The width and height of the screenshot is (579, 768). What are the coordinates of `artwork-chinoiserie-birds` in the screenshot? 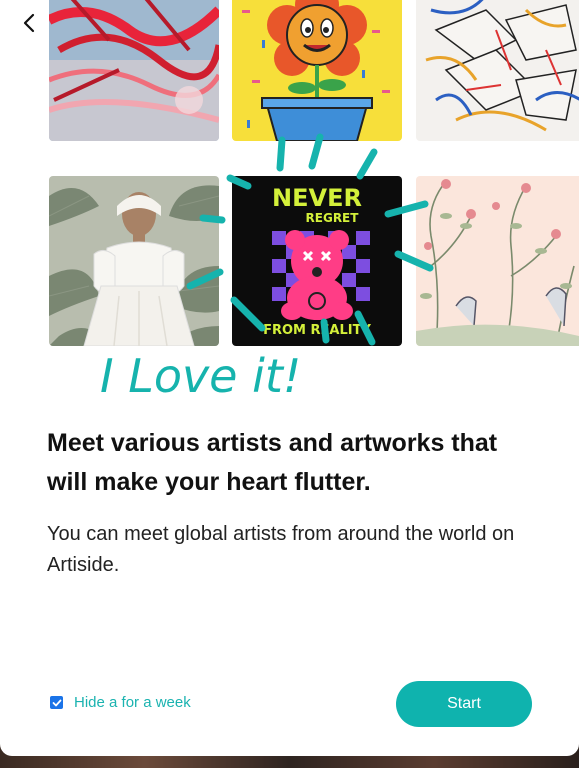 It's located at (497, 261).